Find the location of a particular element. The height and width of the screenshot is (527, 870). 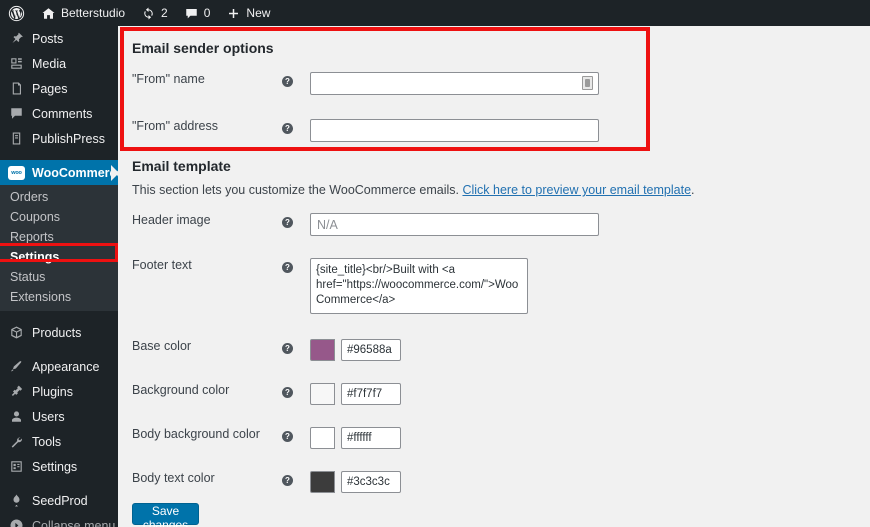

submenu-item-coupons: Coupons is located at coordinates (59, 217).